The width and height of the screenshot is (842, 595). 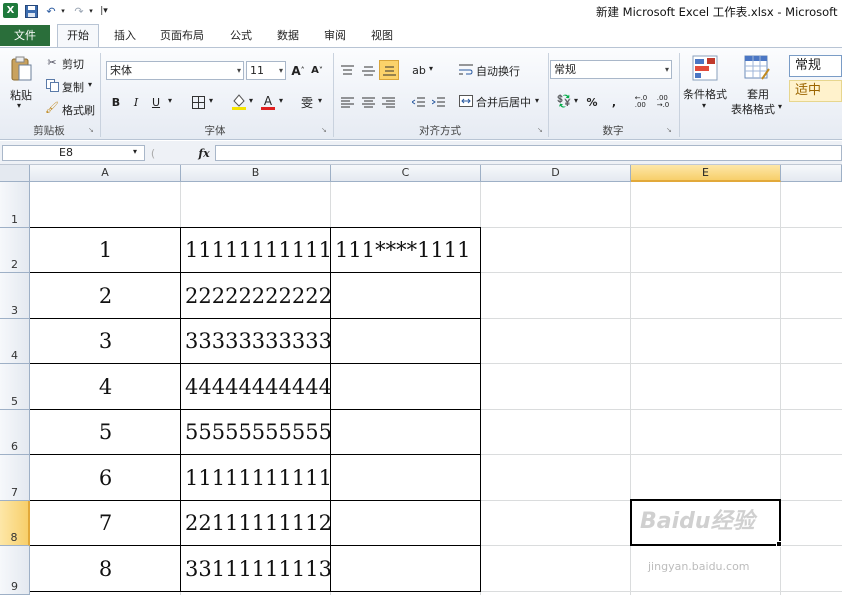 I want to click on font-size-select: 11 ▾, so click(x=266, y=70).